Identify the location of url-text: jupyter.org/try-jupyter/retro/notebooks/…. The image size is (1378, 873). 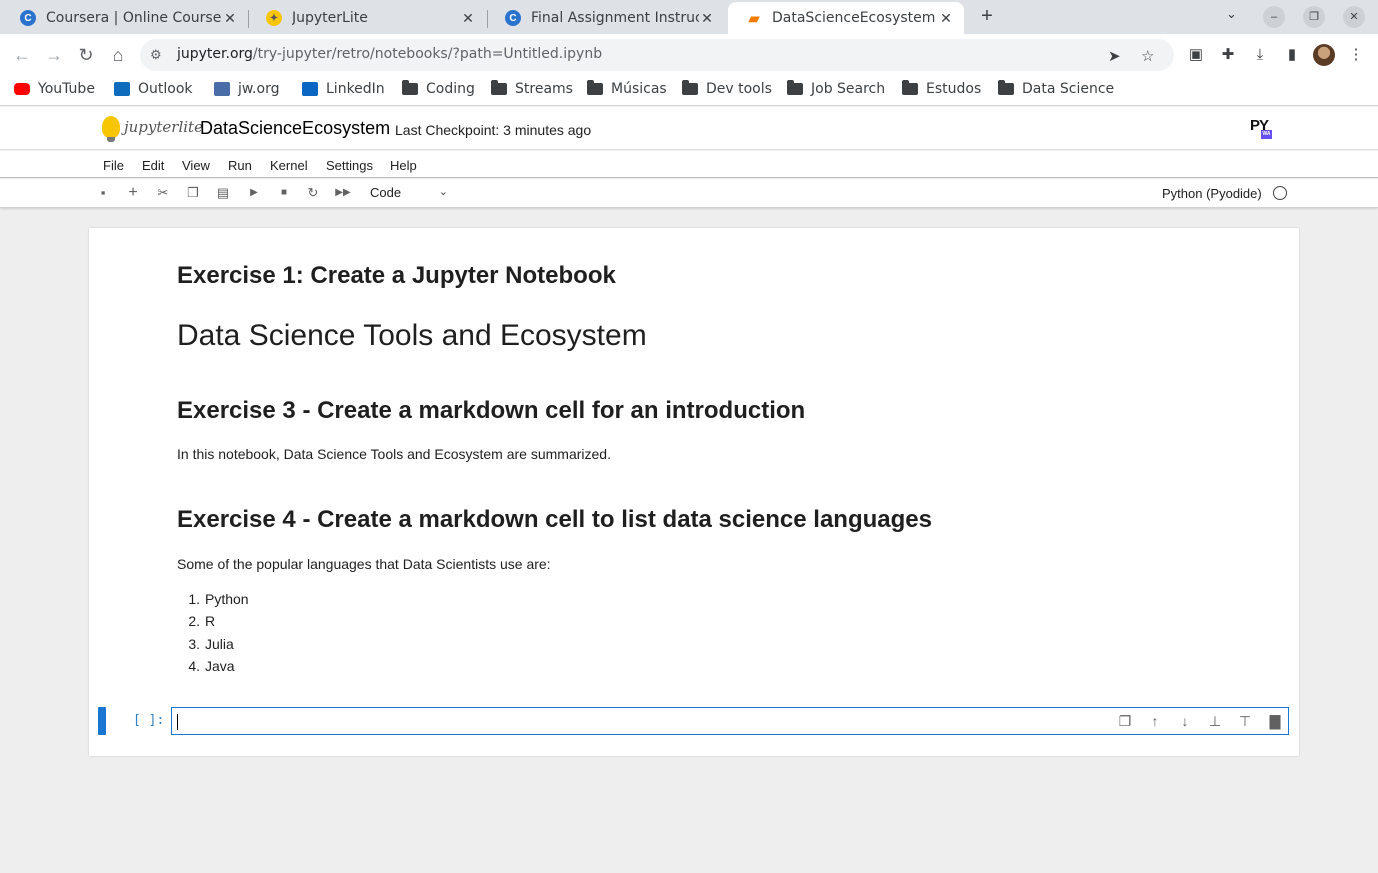
(389, 54).